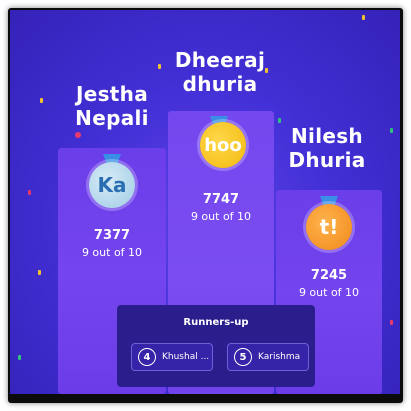 This screenshot has height=411, width=411. I want to click on first-place-avatar-text: hoo, so click(223, 145).